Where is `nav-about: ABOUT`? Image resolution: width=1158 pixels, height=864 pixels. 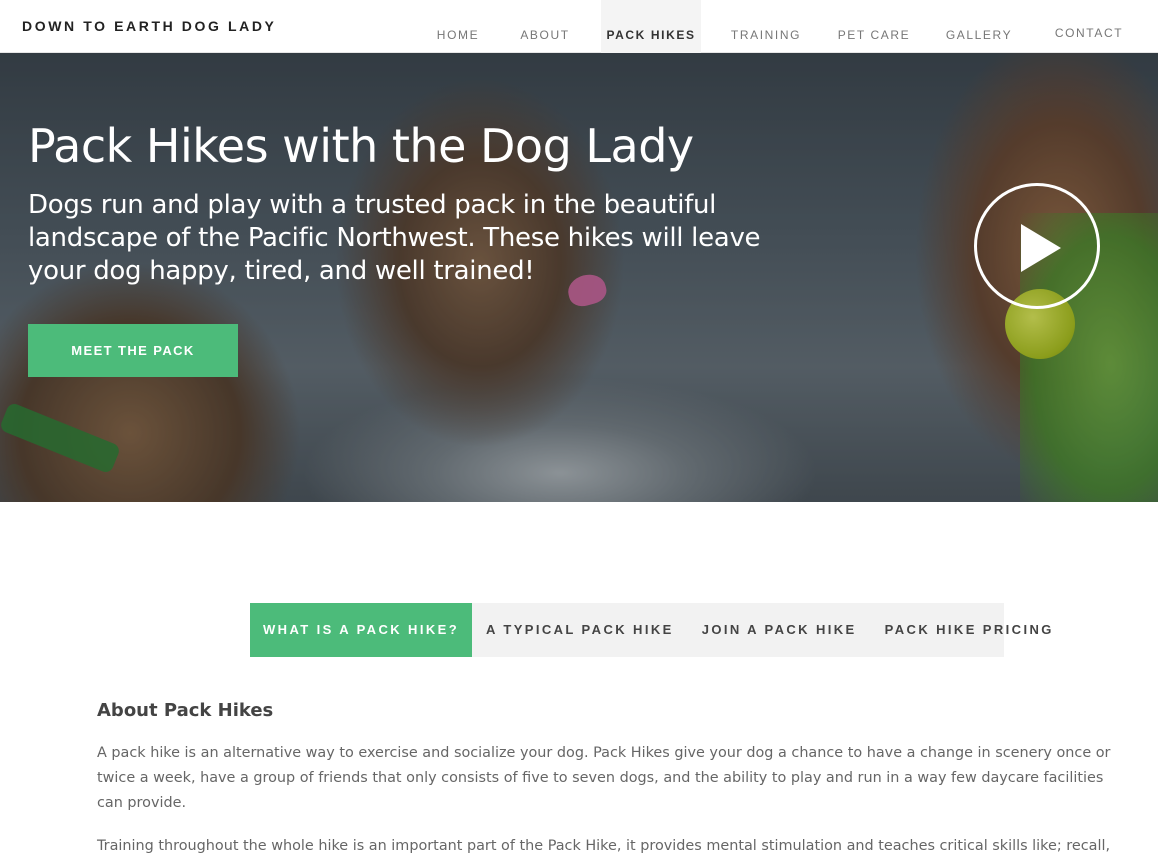 nav-about: ABOUT is located at coordinates (545, 26).